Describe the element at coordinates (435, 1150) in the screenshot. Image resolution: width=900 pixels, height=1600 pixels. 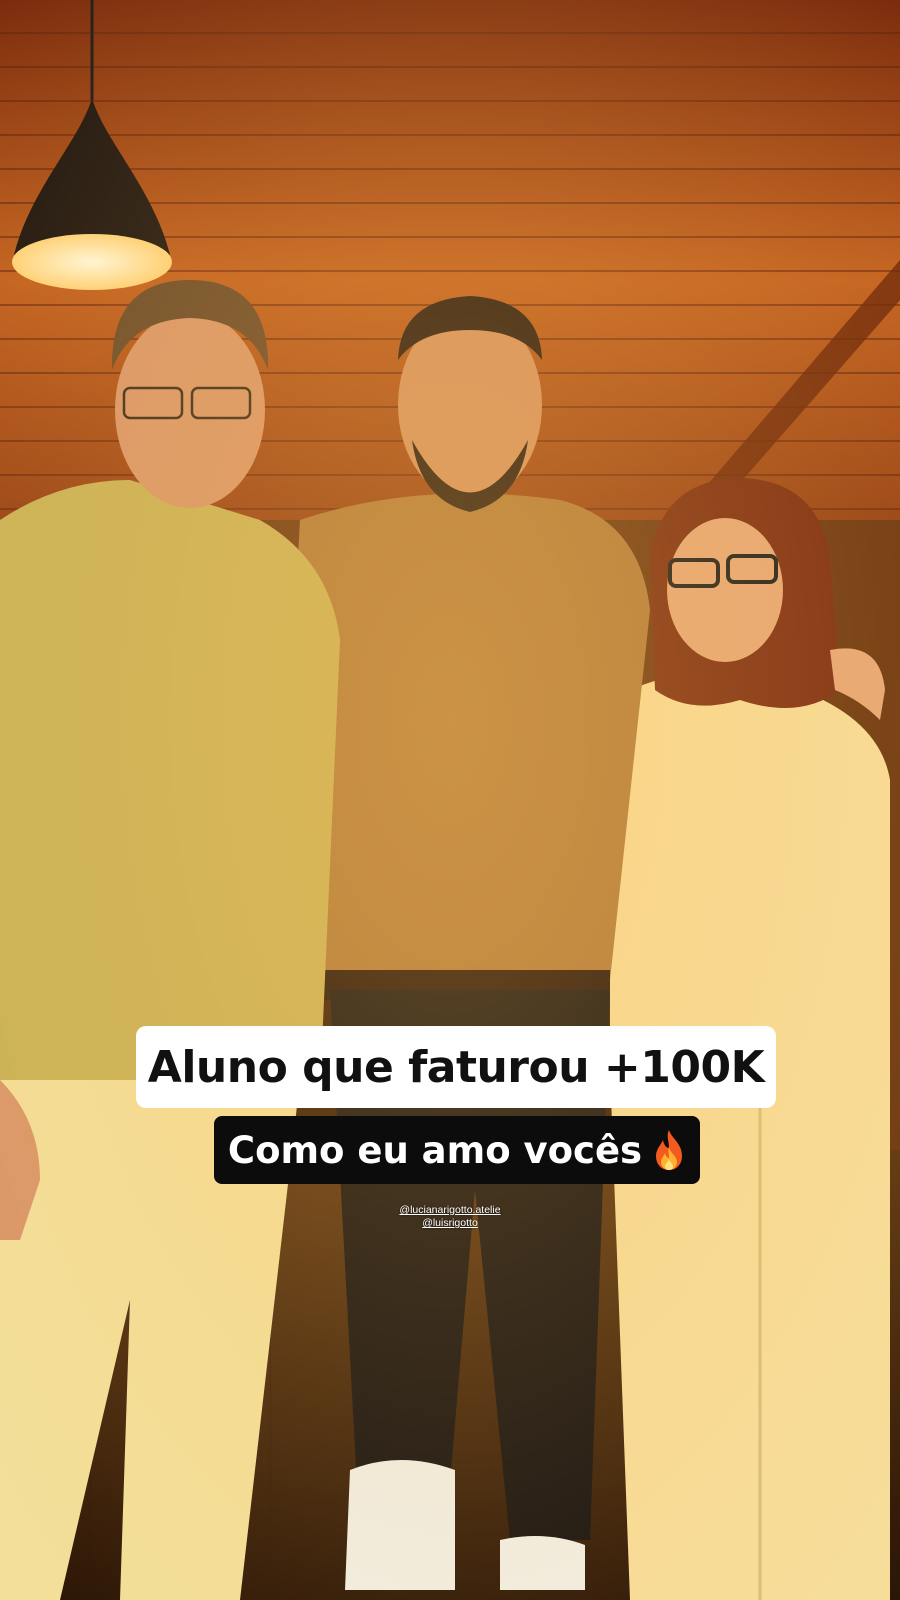
I see `caption-secondary-text: Como eu amo vocês` at that location.